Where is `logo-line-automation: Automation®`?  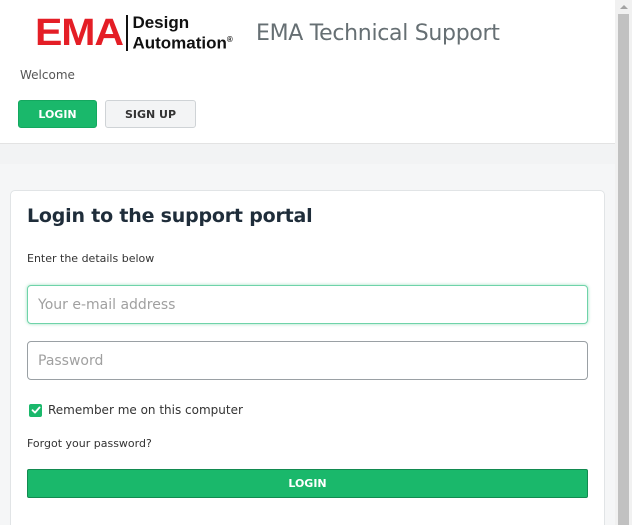 logo-line-automation: Automation® is located at coordinates (182, 41).